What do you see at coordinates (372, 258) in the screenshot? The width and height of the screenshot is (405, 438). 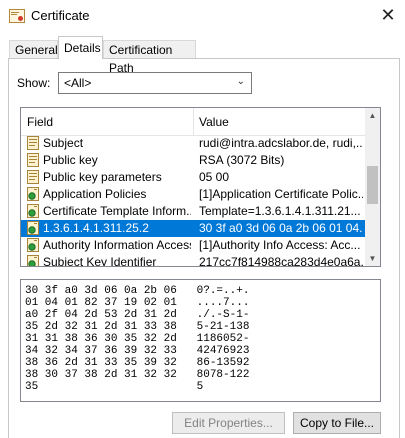 I see `scroll-down-icon: ▼` at bounding box center [372, 258].